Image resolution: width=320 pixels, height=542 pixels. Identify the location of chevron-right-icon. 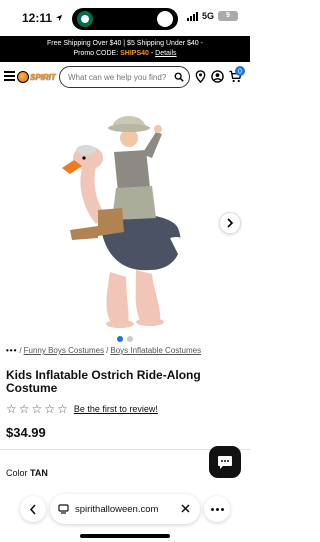
(230, 223).